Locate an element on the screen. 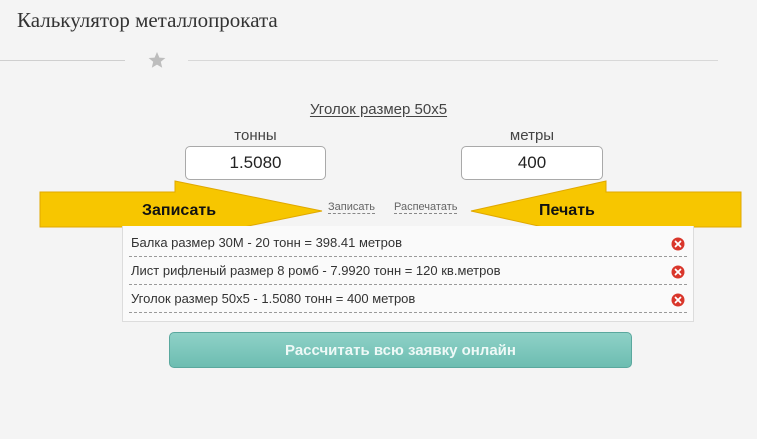 This screenshot has width=757, height=439. calculate-all-button: Рассчитать всю заявку онлайн is located at coordinates (400, 350).